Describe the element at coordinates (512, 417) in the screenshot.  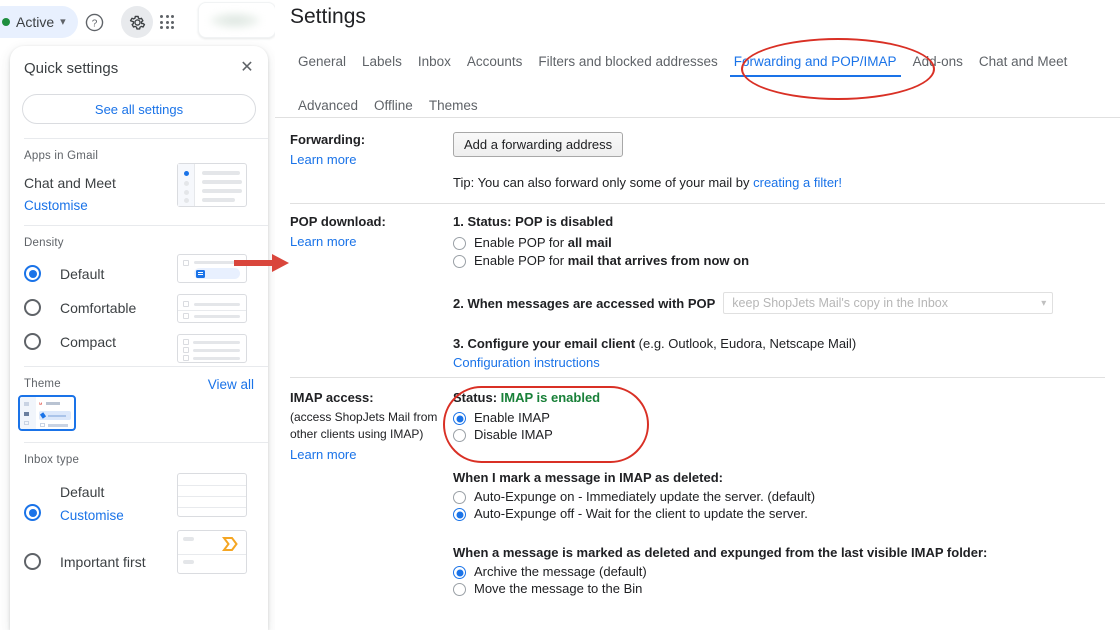
I see `imap-enable-label: Enable IMAP` at that location.